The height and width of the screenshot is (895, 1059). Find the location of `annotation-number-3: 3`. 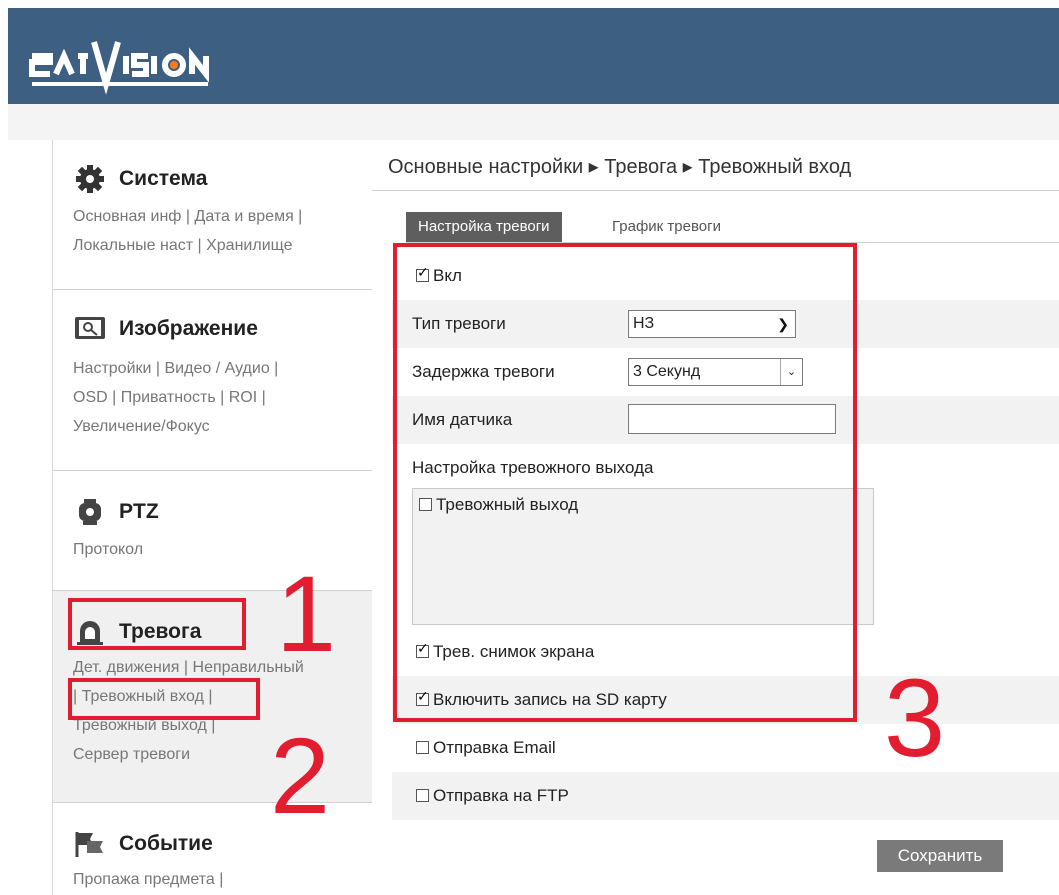

annotation-number-3: 3 is located at coordinates (915, 718).